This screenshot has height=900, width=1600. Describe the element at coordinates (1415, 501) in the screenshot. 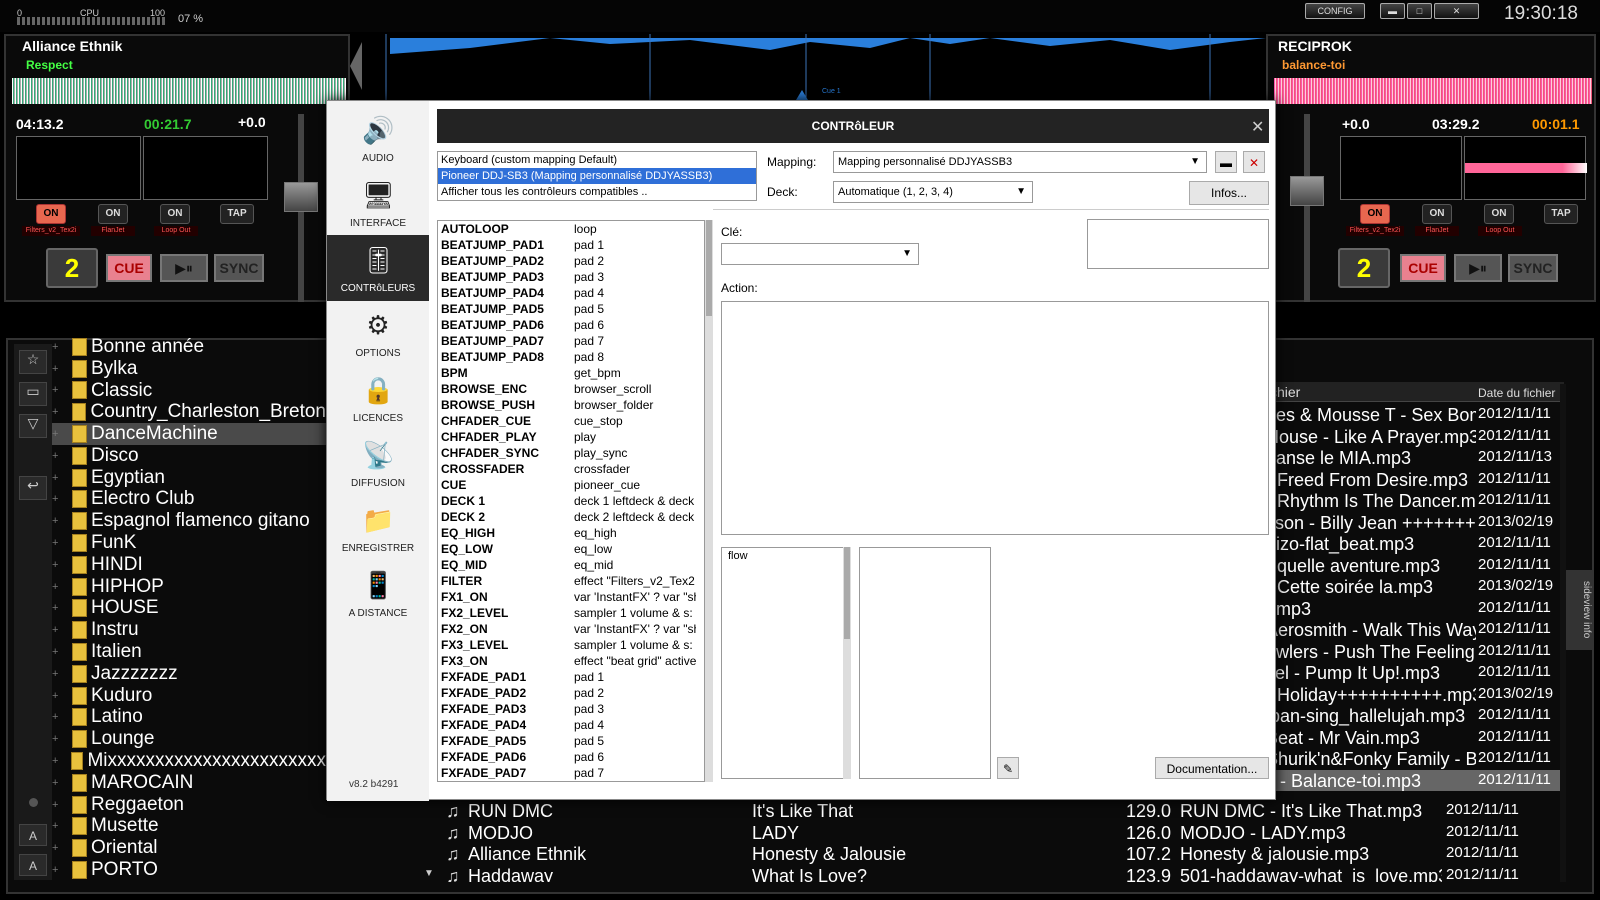

I see `table-row: - Rhythm Is The Dancer.mp3 2012/11/11` at that location.